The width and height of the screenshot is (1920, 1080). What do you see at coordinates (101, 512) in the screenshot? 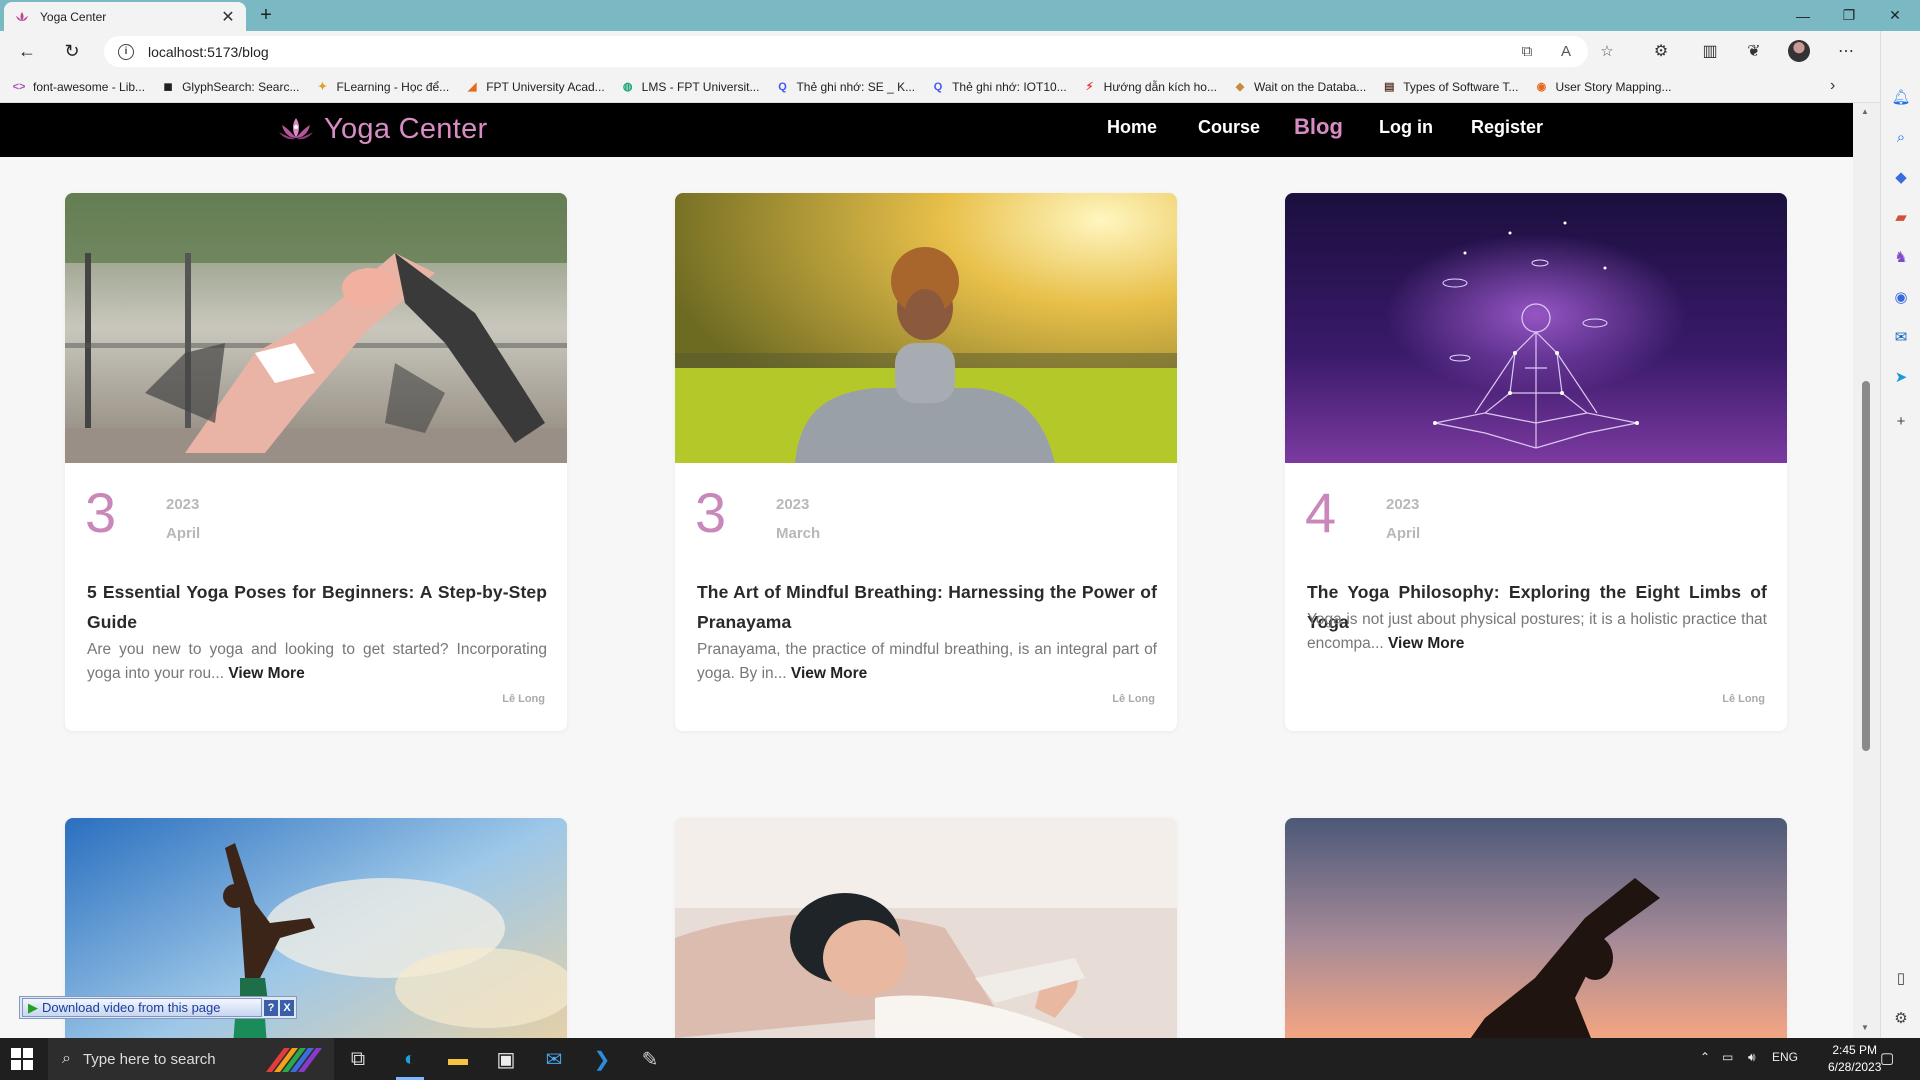
I see `post-day: 3` at bounding box center [101, 512].